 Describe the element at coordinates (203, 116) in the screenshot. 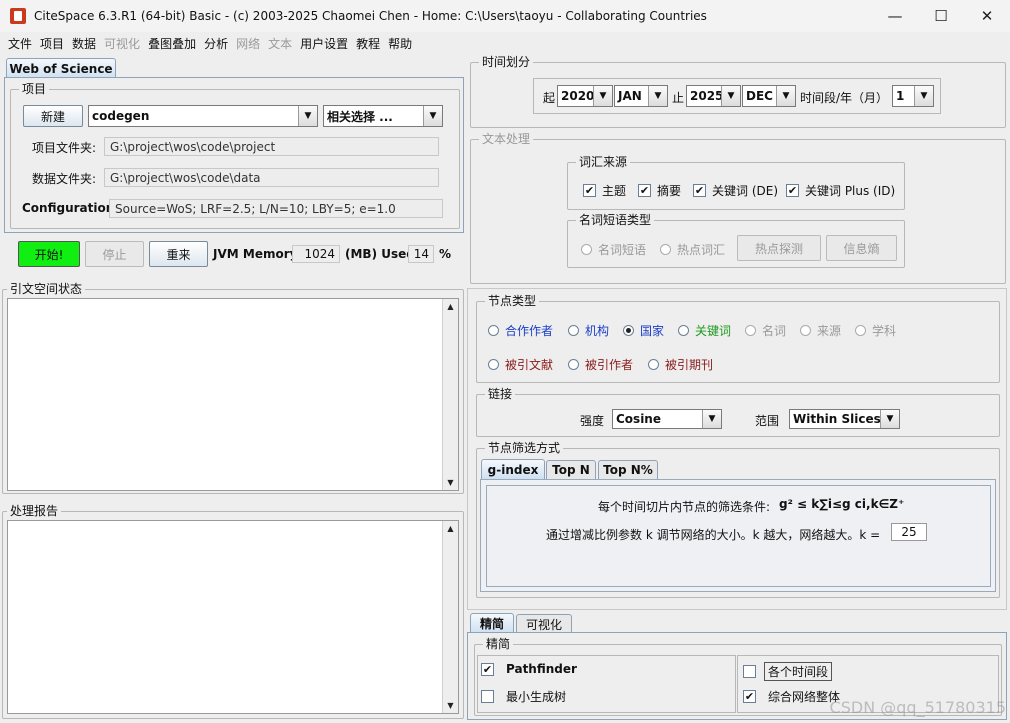

I see `project-select: codegen ▼` at that location.